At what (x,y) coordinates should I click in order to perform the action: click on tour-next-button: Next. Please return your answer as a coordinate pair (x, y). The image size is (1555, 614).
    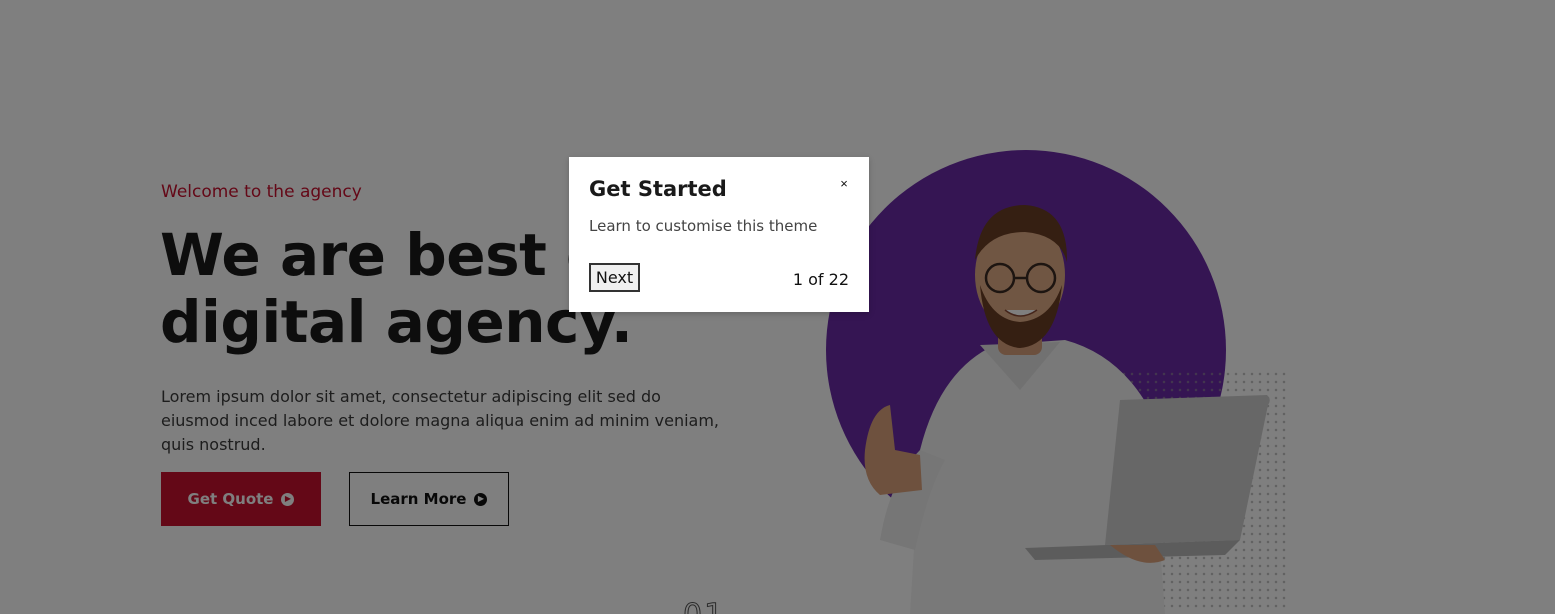
    Looking at the image, I should click on (614, 277).